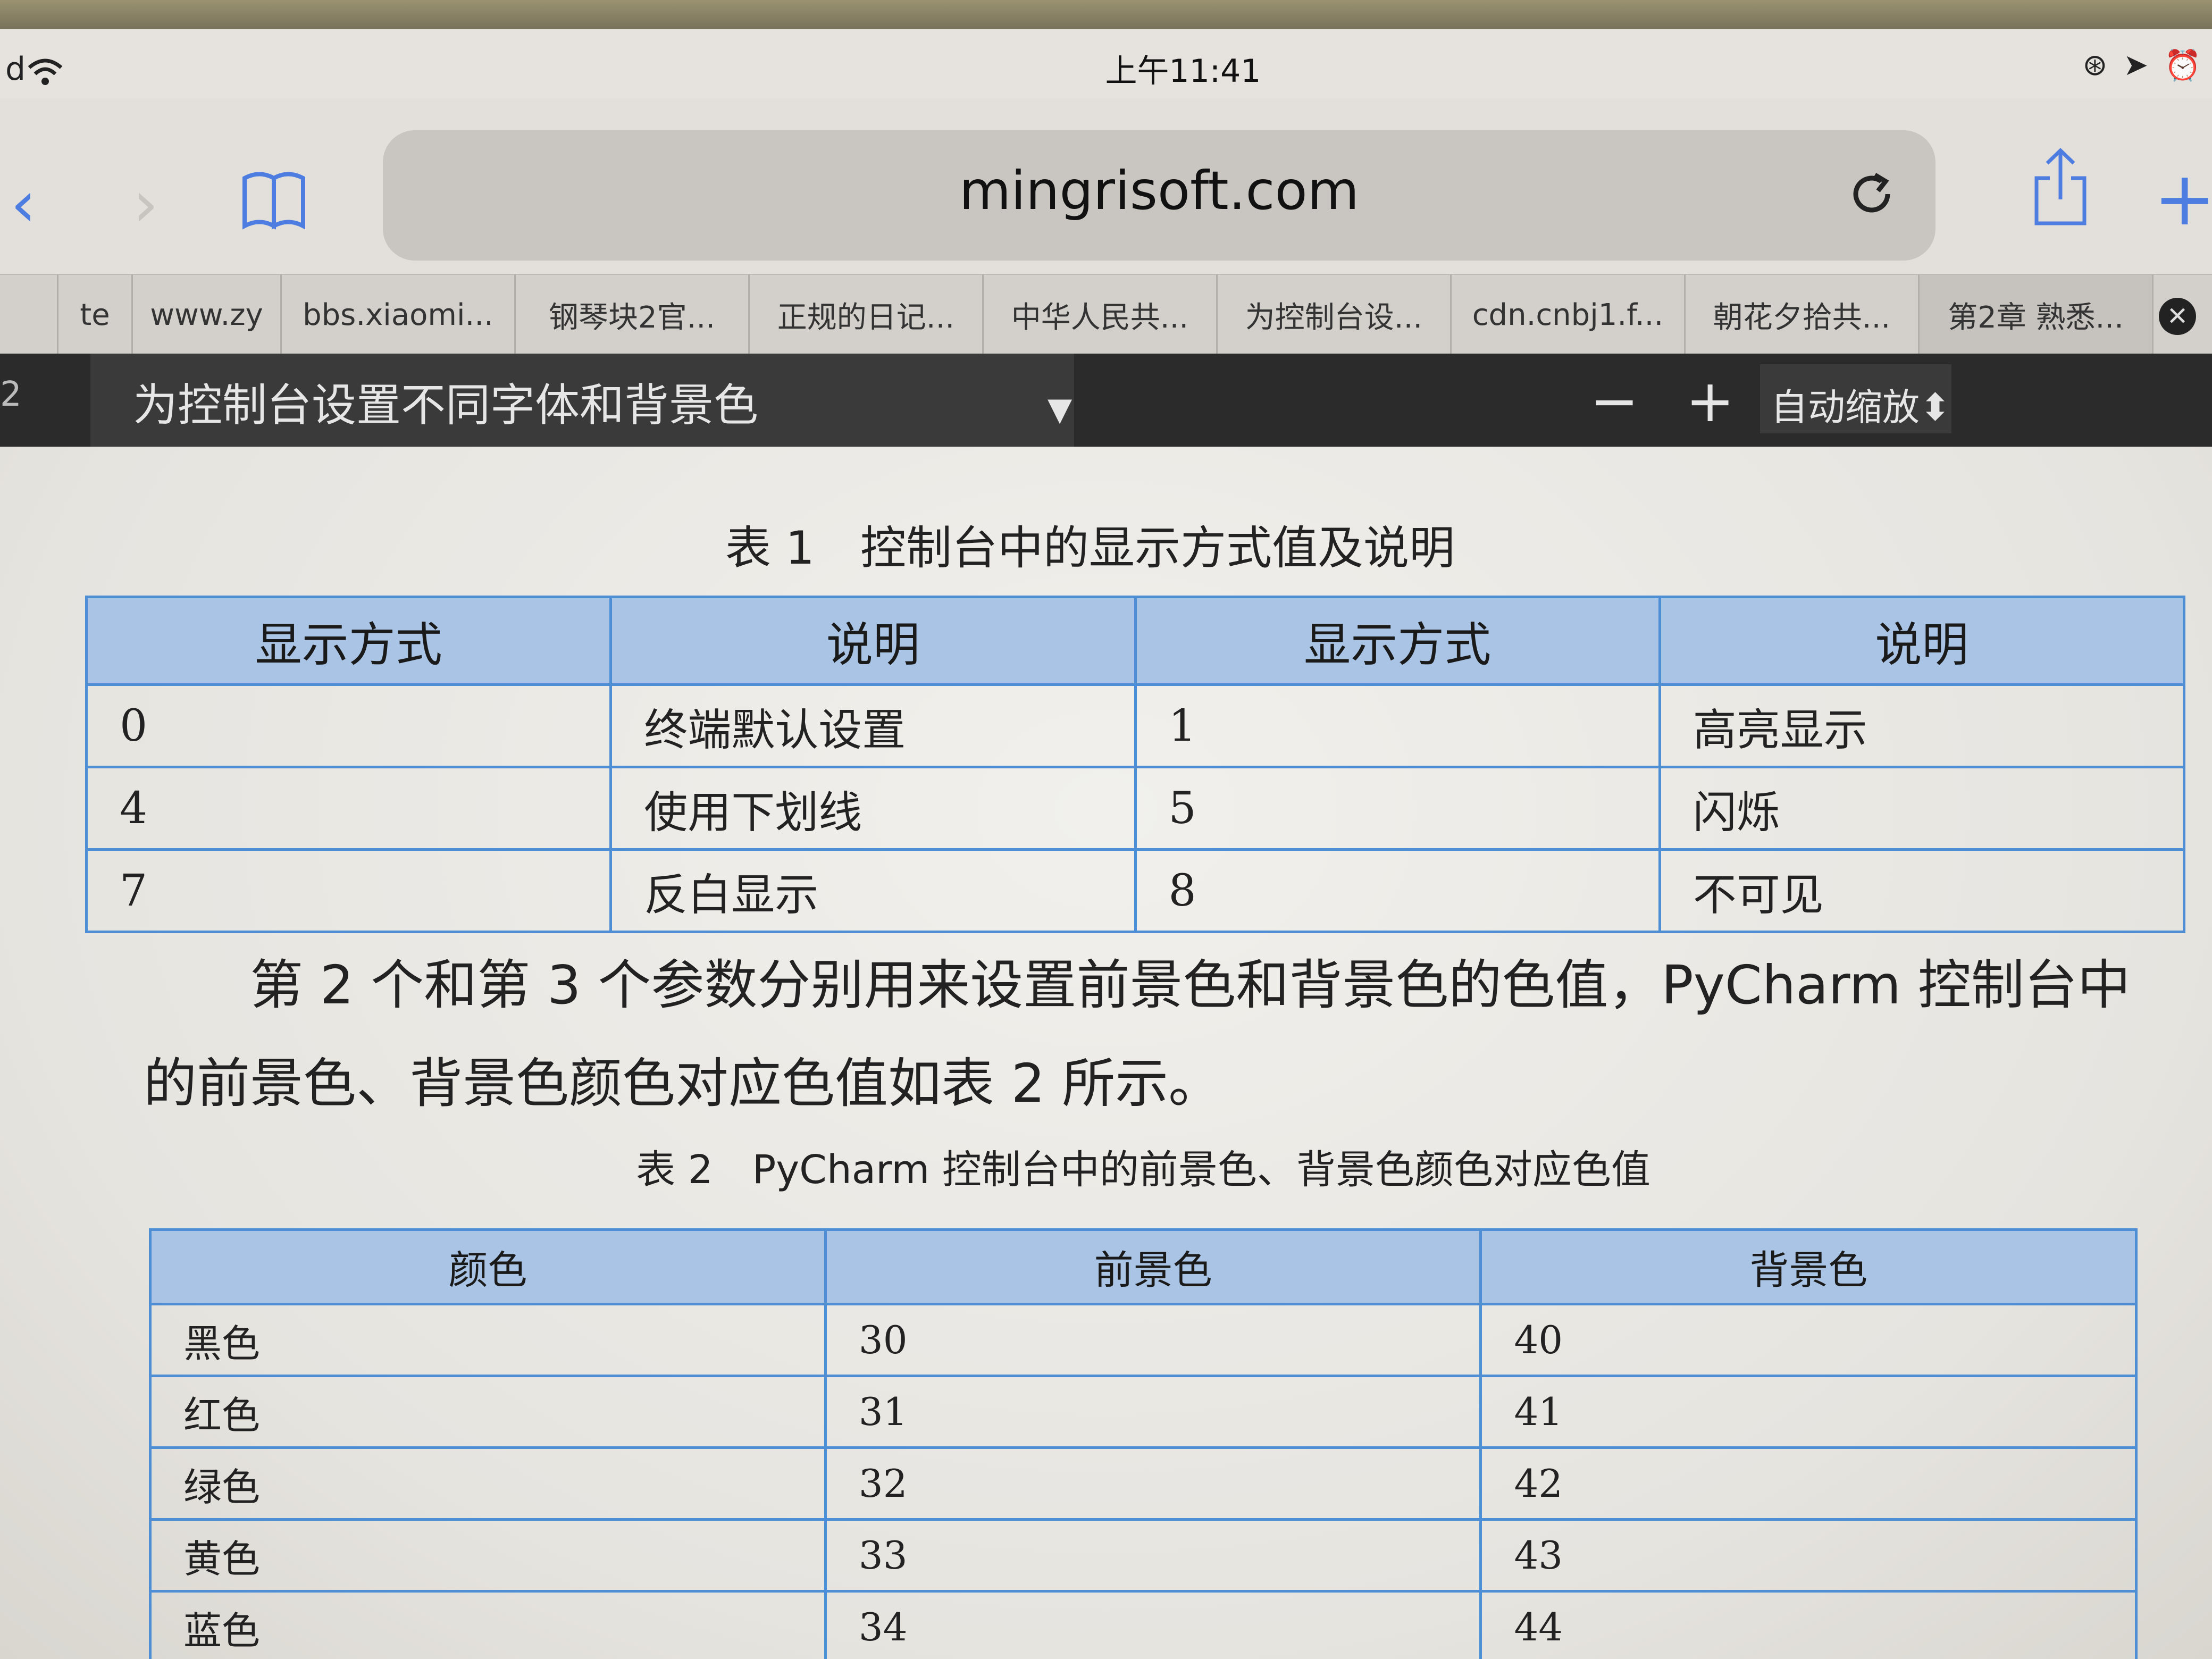 The height and width of the screenshot is (1659, 2212). What do you see at coordinates (1153, 1340) in the screenshot?
I see `table-cell: 30` at bounding box center [1153, 1340].